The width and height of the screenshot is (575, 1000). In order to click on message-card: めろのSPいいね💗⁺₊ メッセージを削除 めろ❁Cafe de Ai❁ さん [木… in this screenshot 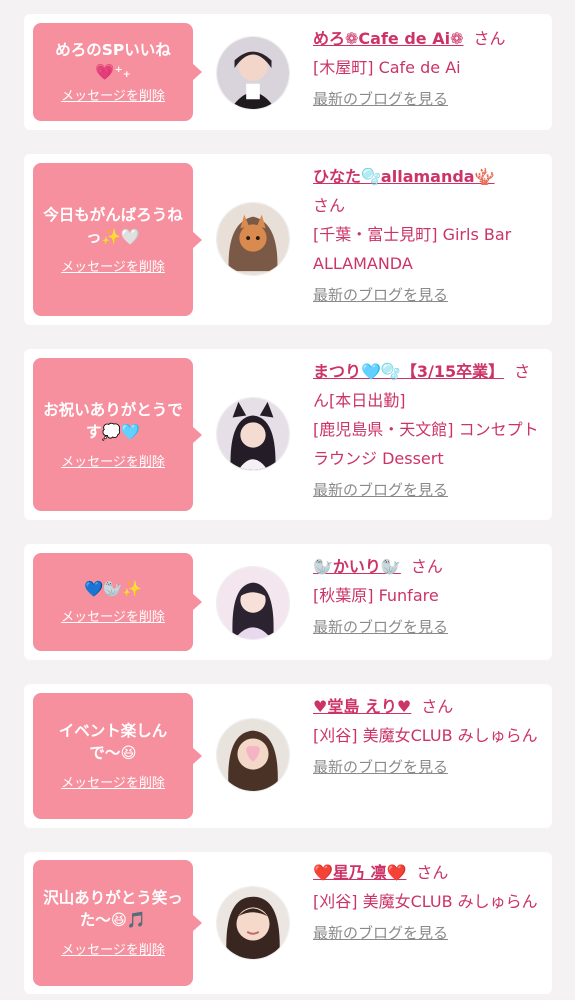, I will do `click(288, 72)`.